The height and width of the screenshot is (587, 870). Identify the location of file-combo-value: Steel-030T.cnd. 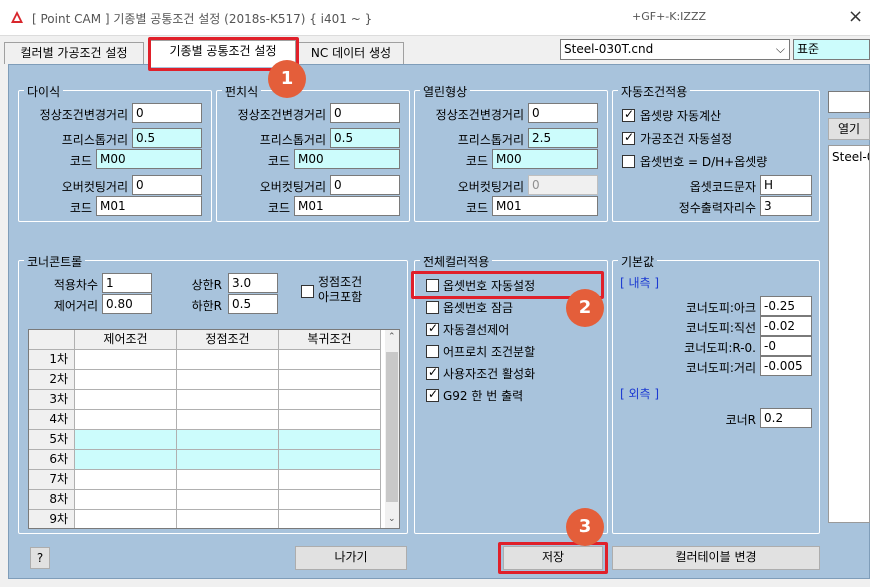
(609, 49).